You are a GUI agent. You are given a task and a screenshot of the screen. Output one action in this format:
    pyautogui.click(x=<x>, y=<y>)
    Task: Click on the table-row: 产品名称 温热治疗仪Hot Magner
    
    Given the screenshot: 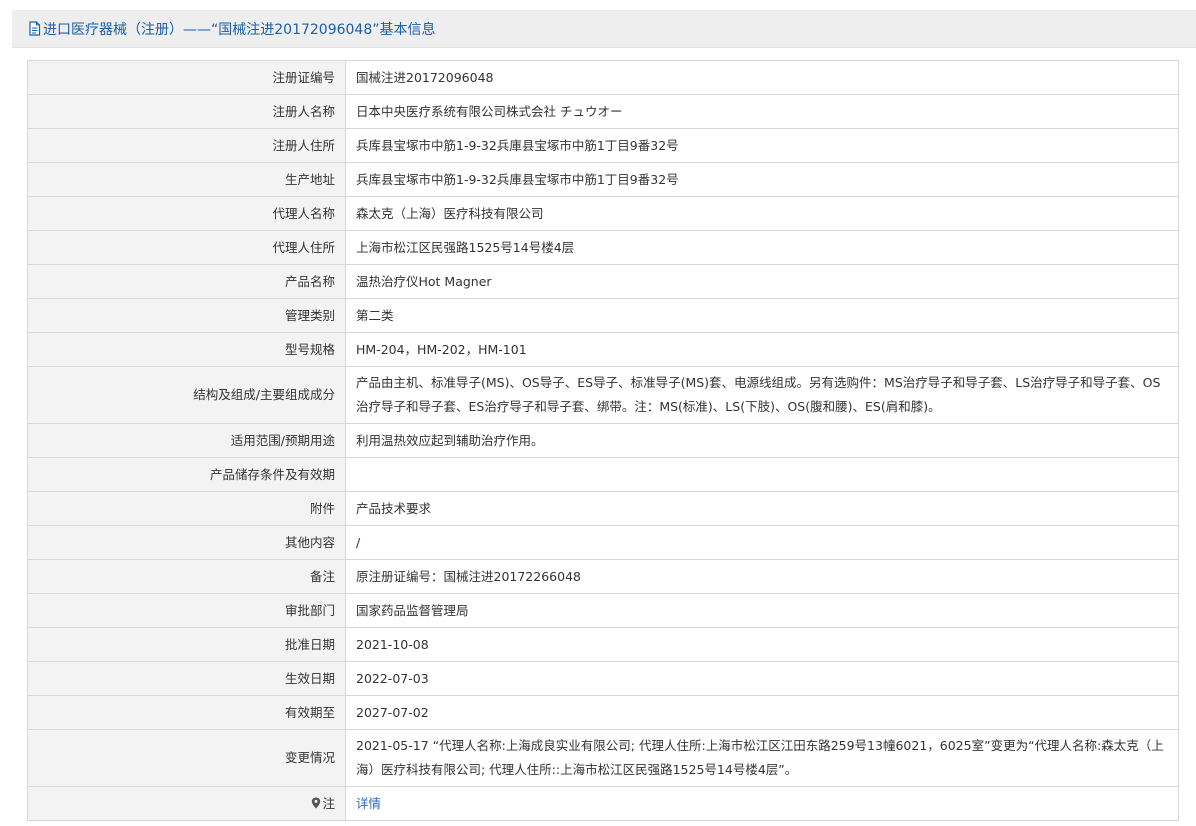 What is the action you would take?
    pyautogui.click(x=603, y=281)
    